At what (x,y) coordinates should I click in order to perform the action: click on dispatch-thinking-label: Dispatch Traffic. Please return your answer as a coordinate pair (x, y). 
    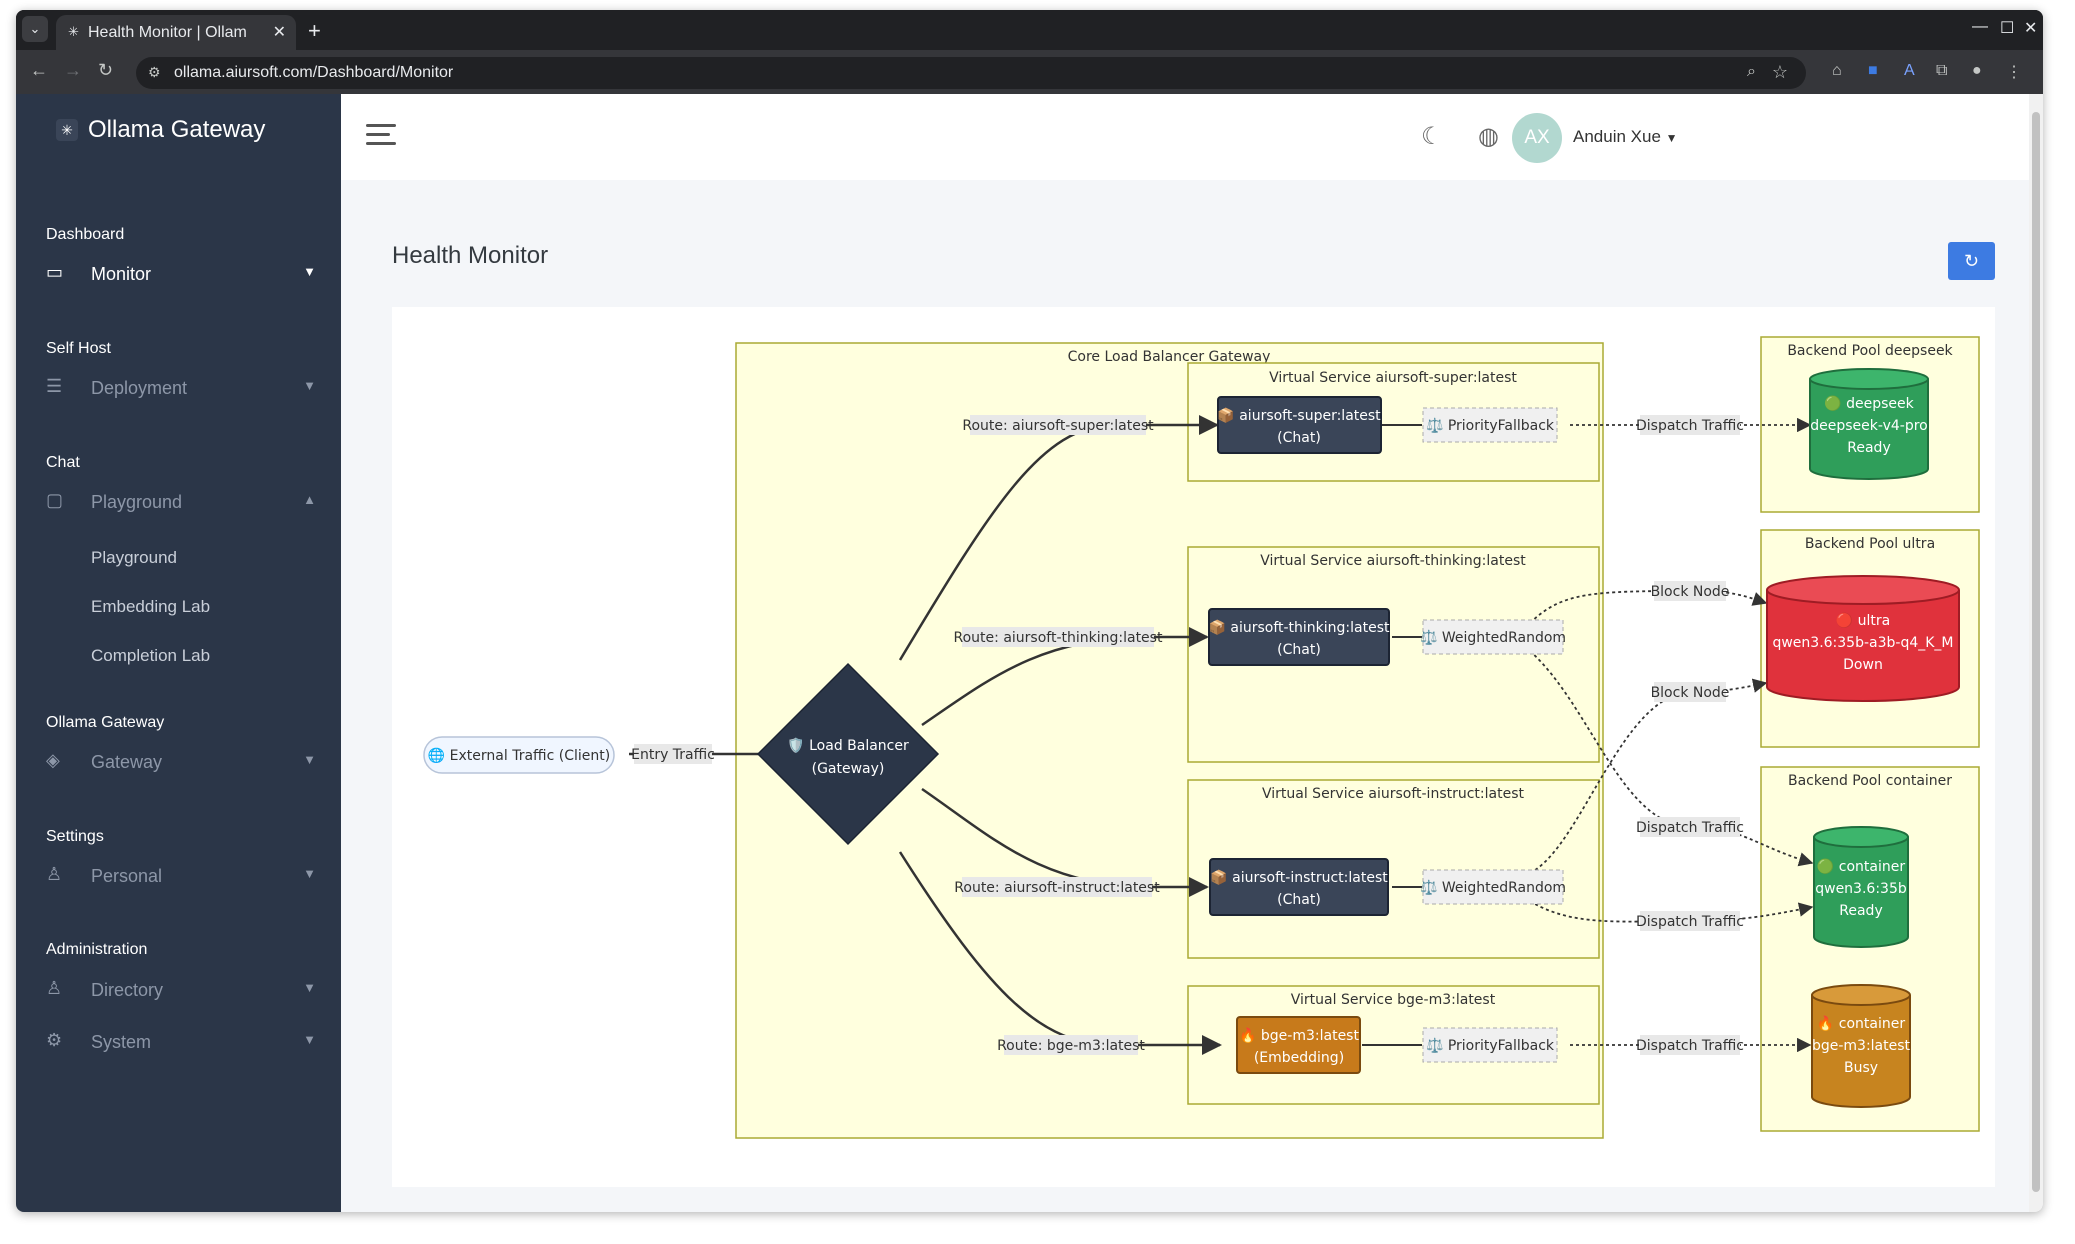
    Looking at the image, I should click on (1690, 828).